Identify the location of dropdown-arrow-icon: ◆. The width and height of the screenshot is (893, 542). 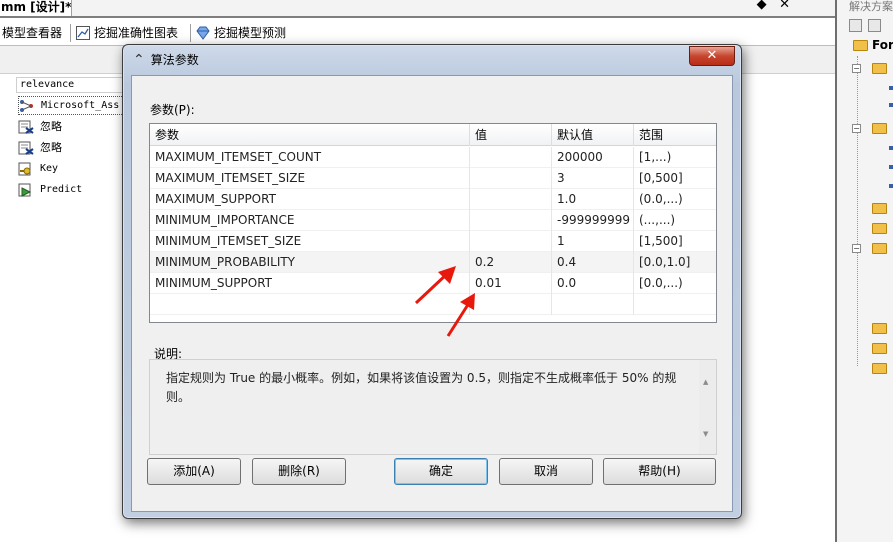
(762, 6).